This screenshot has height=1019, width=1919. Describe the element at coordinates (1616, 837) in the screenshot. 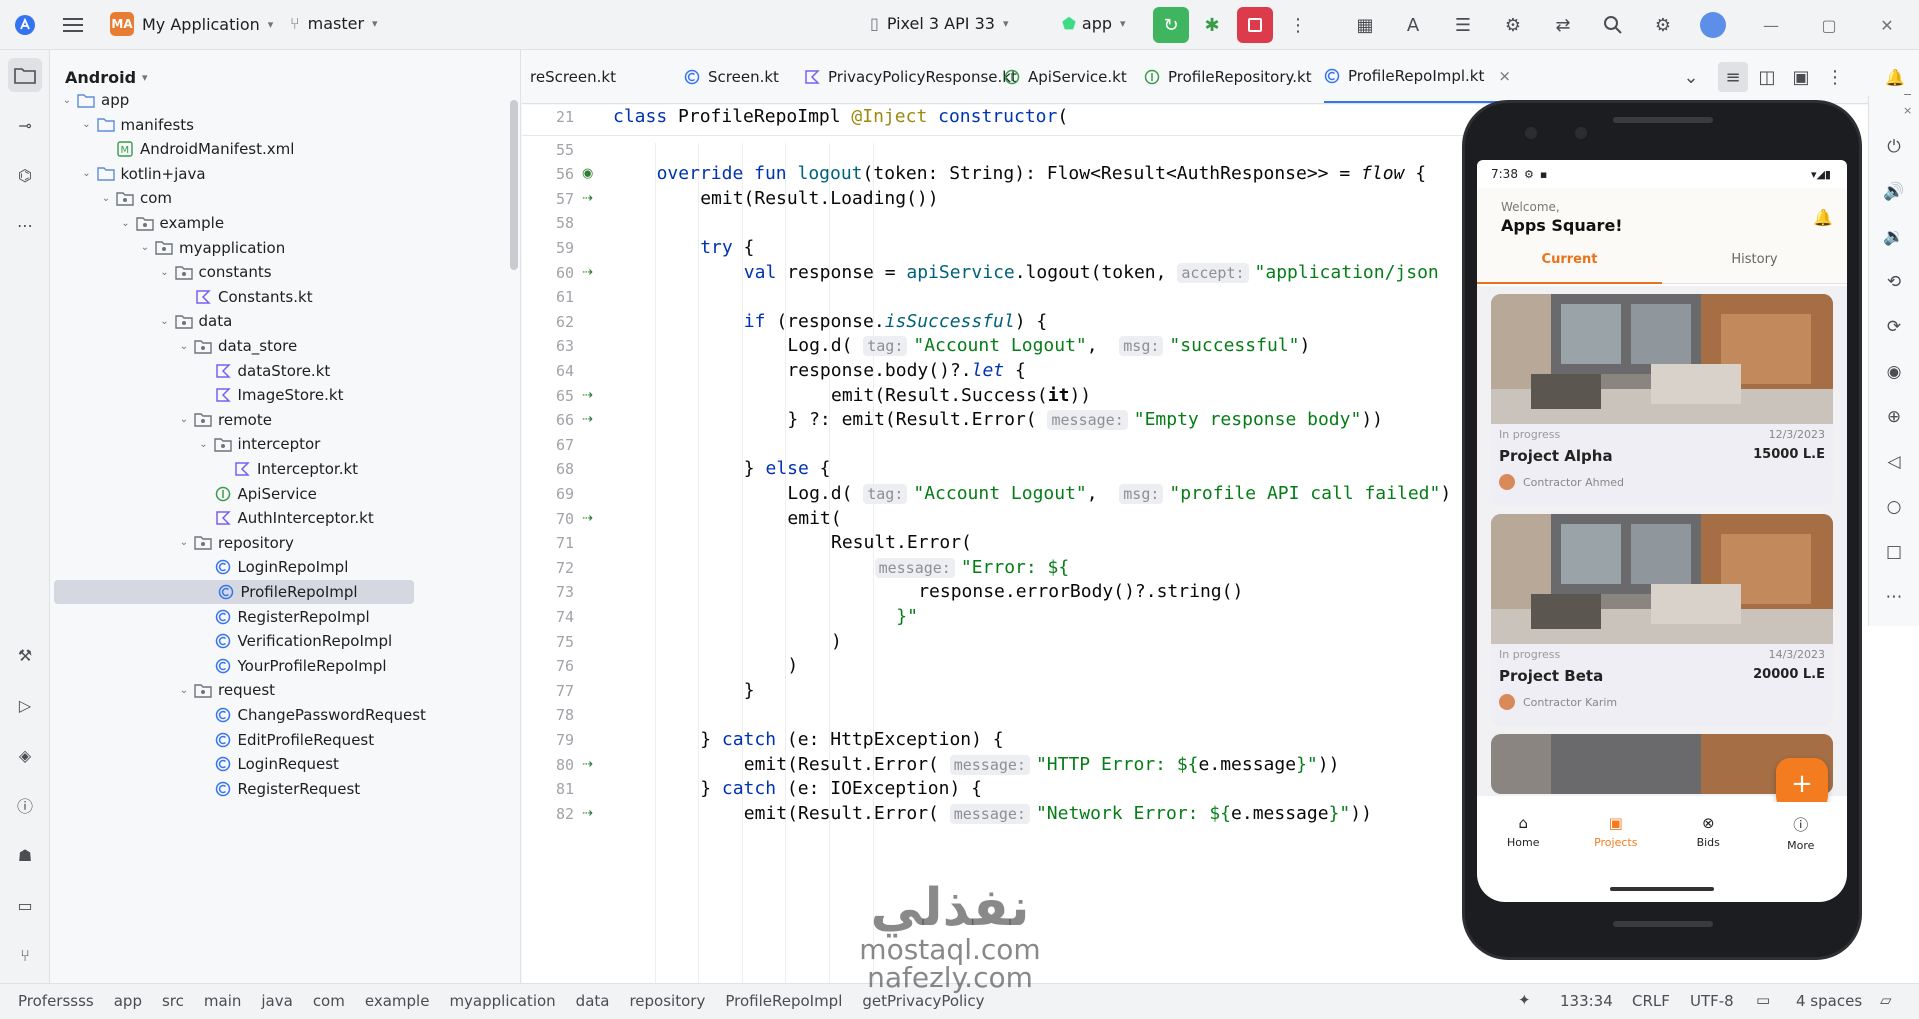

I see `nav-projects: ▣ Projects` at that location.